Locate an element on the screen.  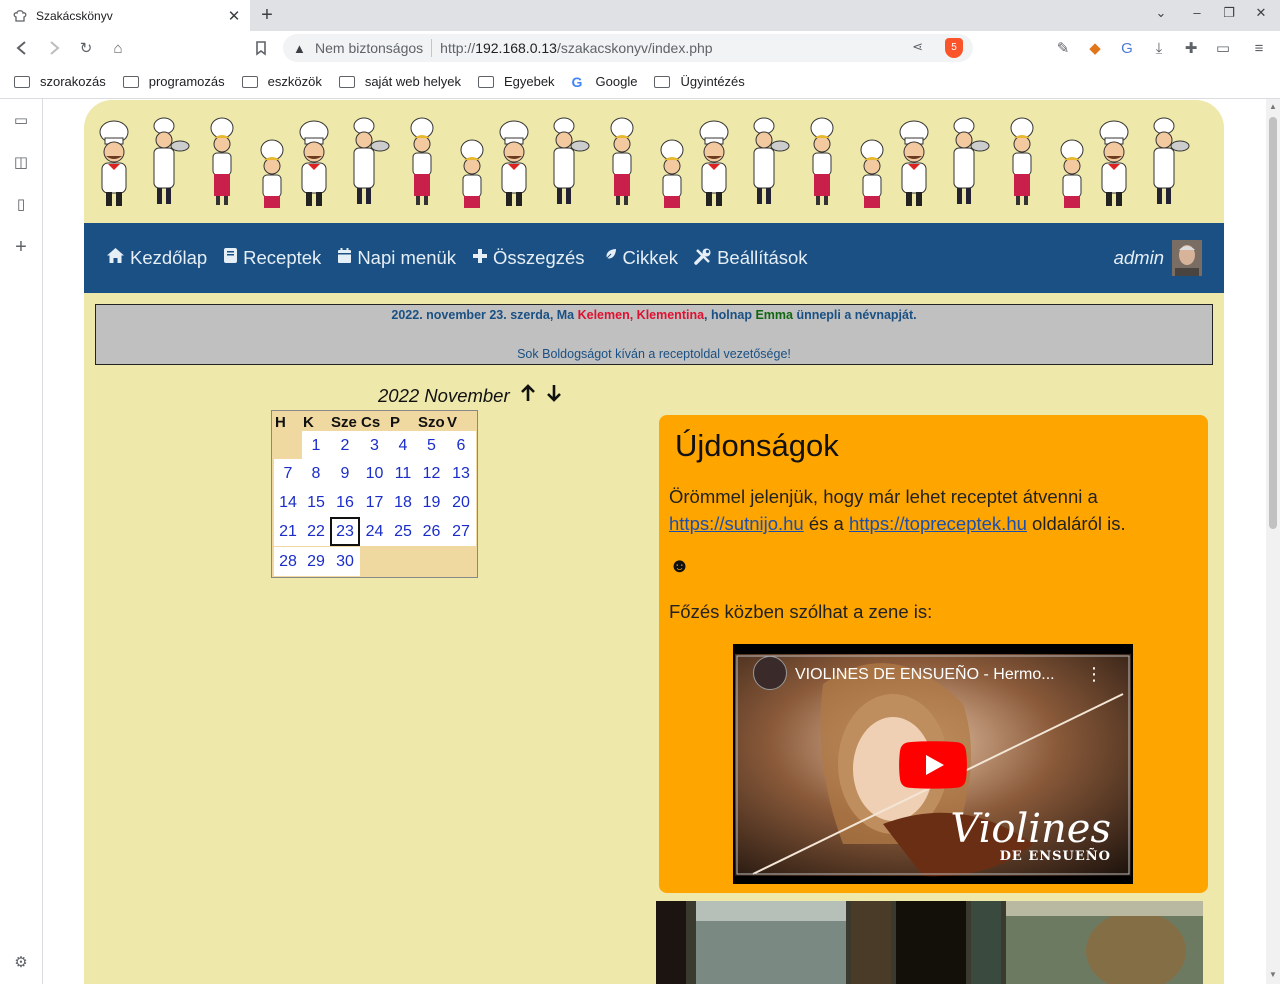
reading-list-icon: ▯ is located at coordinates (21, 205).